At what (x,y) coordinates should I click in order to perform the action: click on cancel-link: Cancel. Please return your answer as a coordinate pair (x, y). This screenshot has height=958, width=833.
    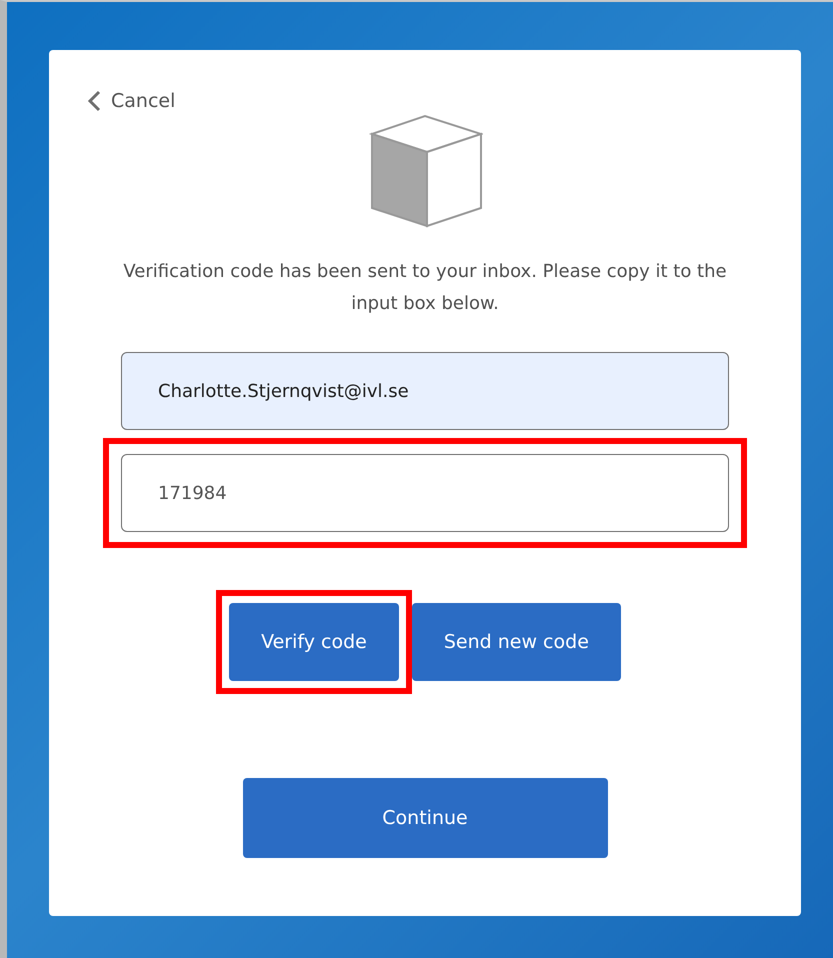
    Looking at the image, I should click on (131, 101).